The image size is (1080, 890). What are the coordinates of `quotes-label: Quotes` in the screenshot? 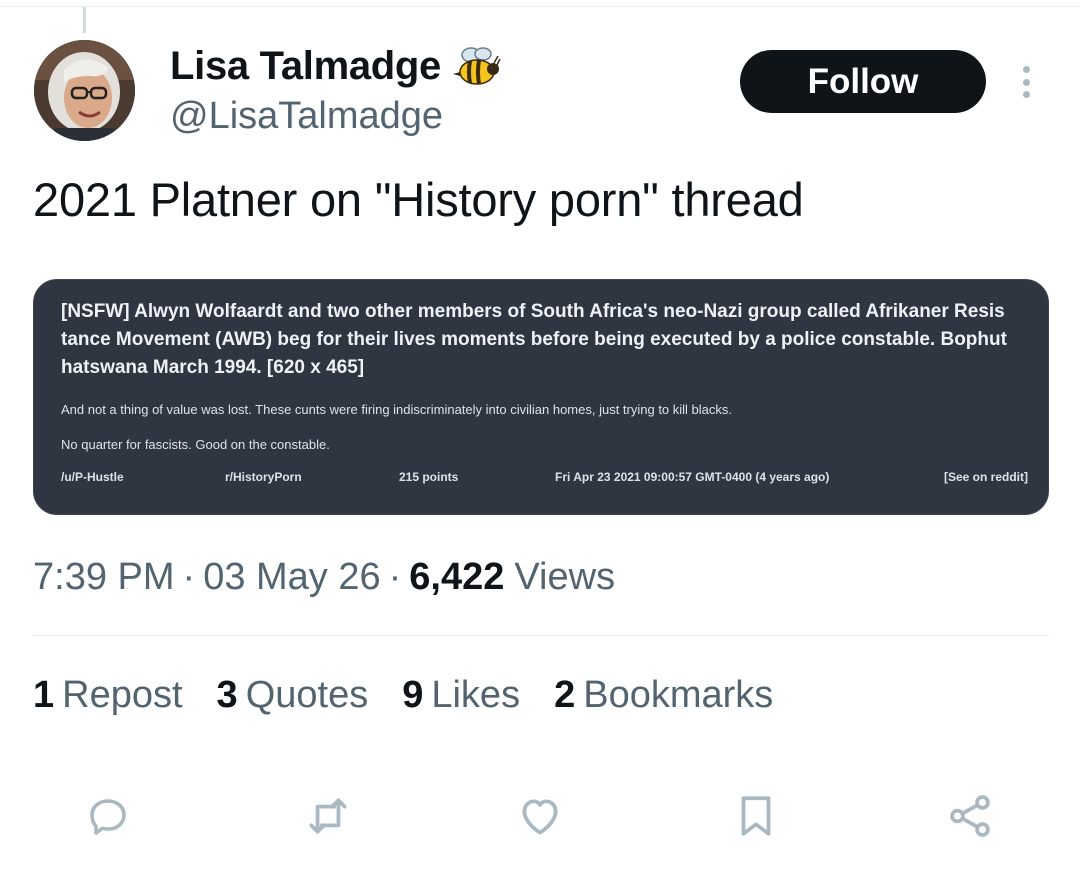 It's located at (307, 695).